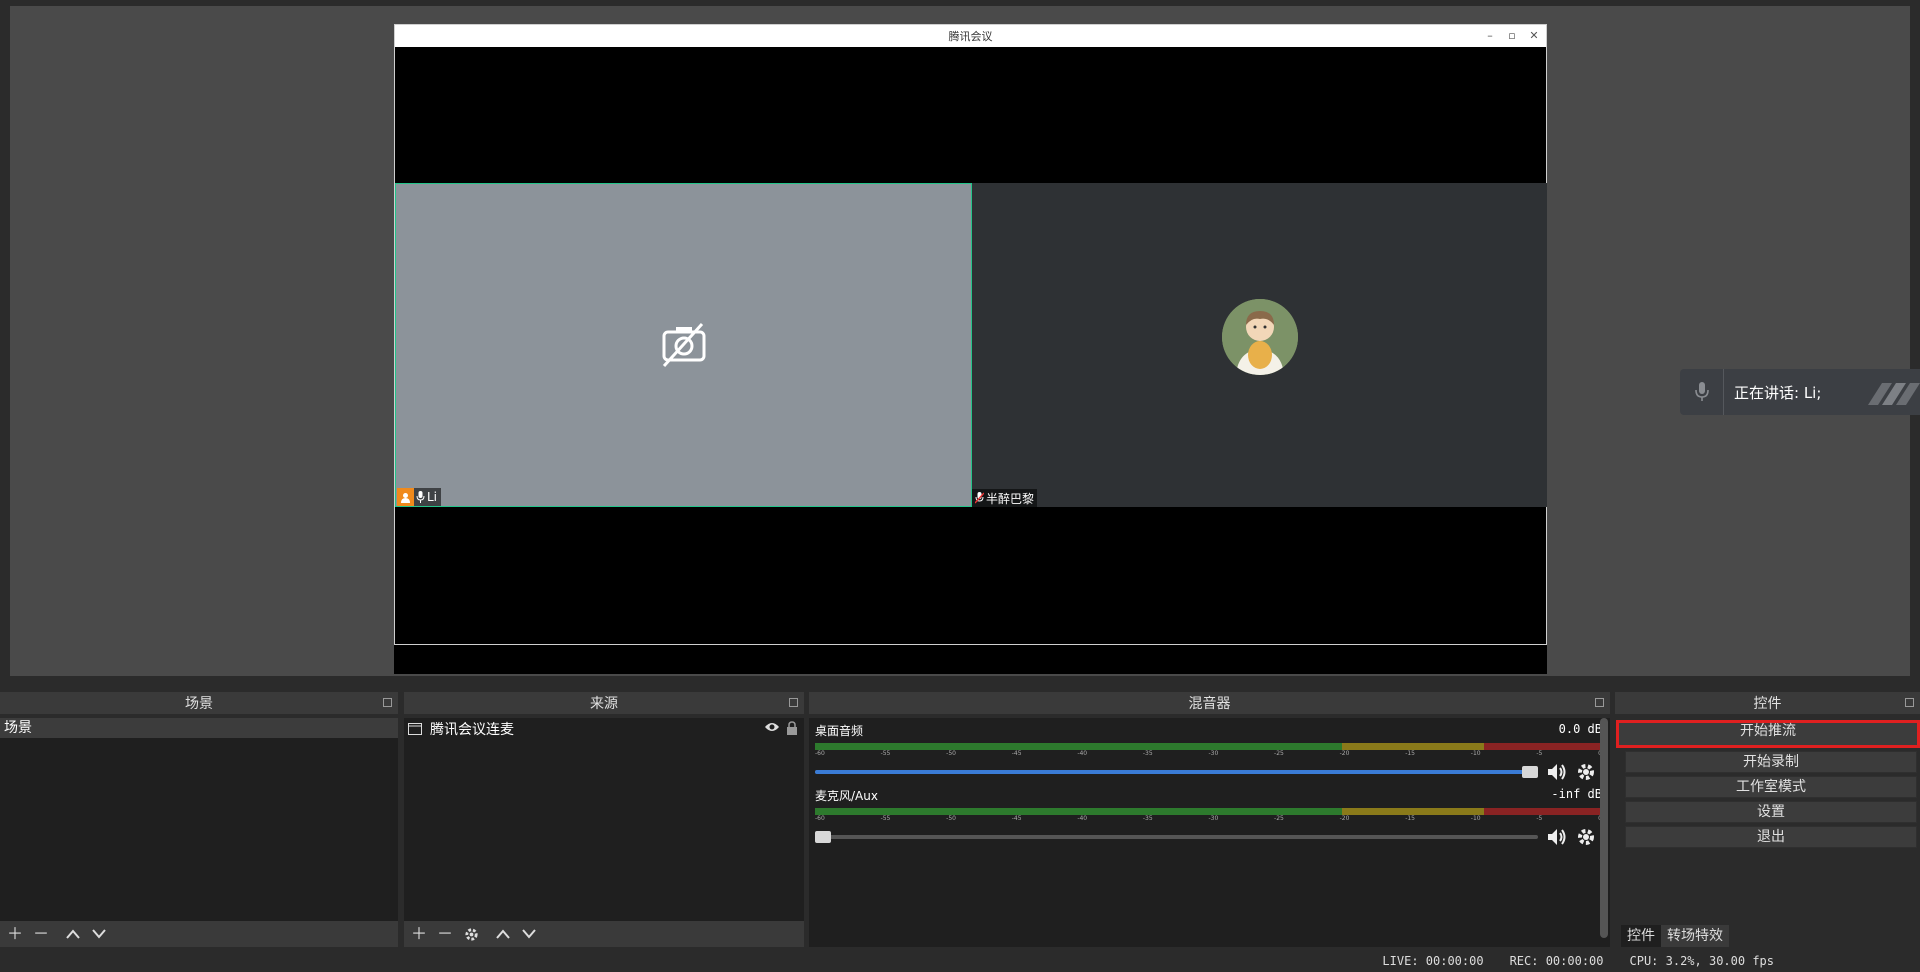 Image resolution: width=1920 pixels, height=972 pixels. Describe the element at coordinates (1576, 794) in the screenshot. I see `channel-db: -inf dB` at that location.